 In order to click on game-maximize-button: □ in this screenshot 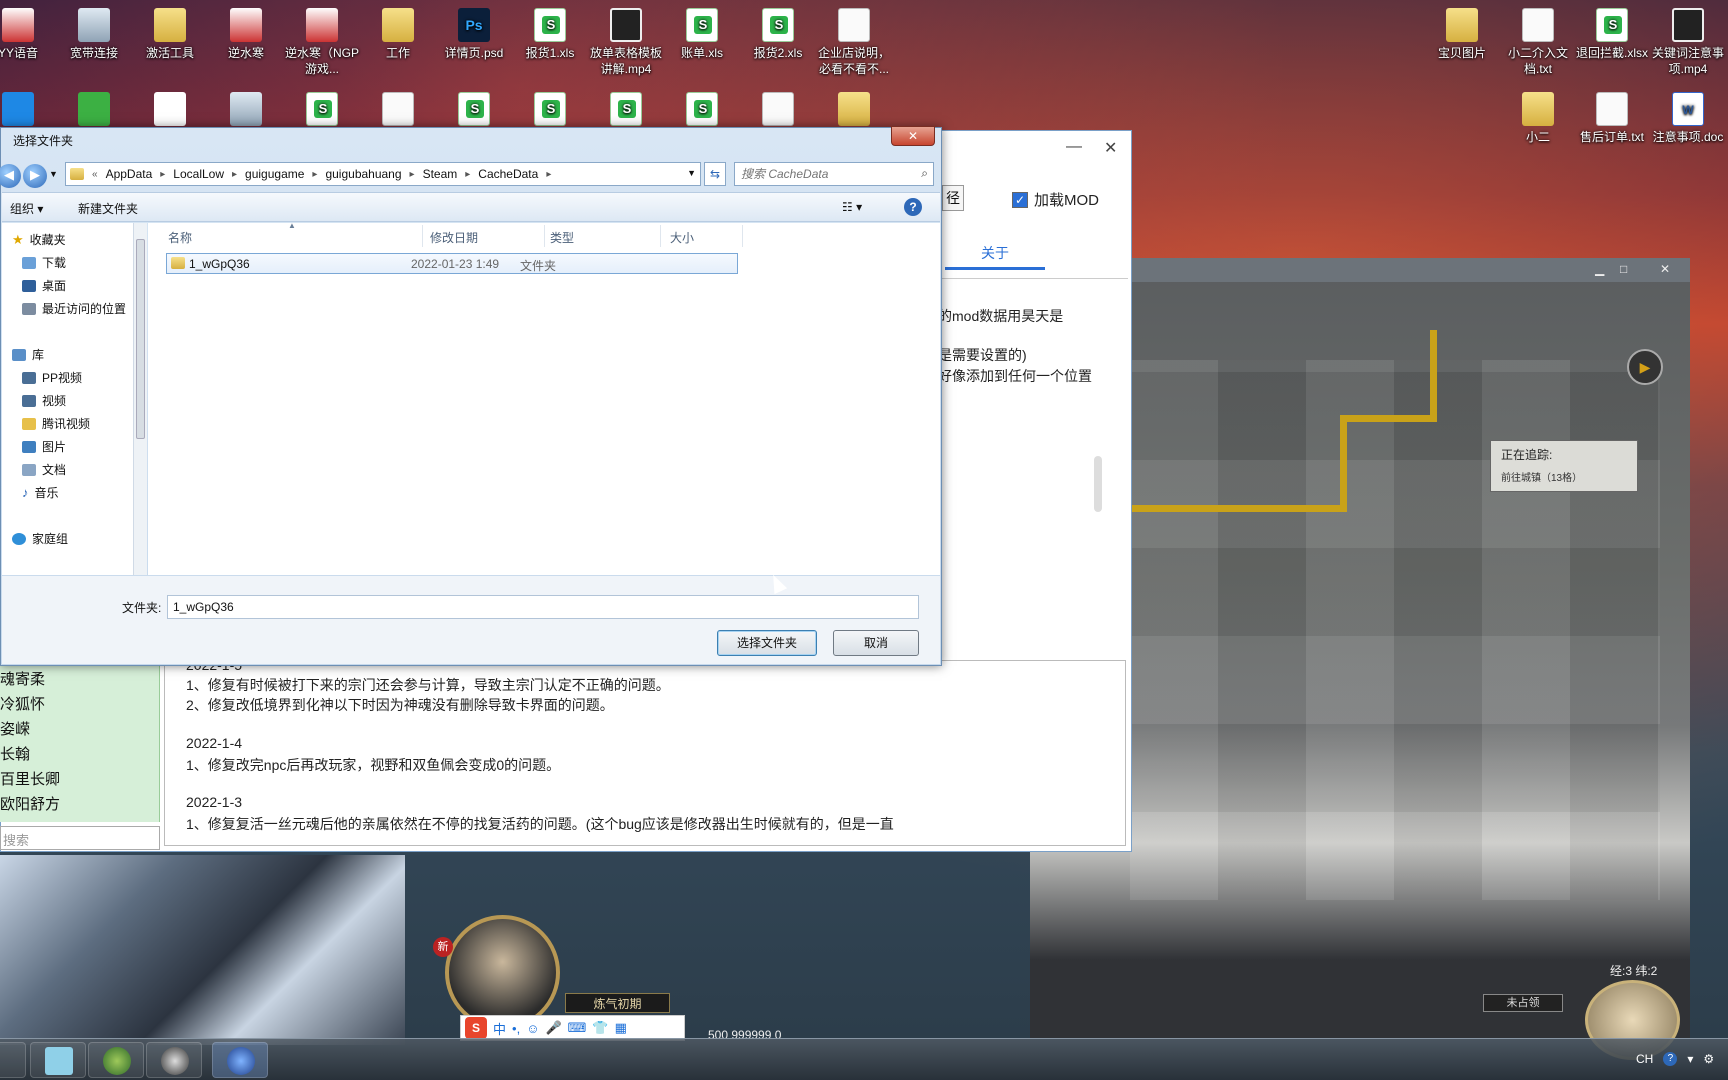, I will do `click(1623, 269)`.